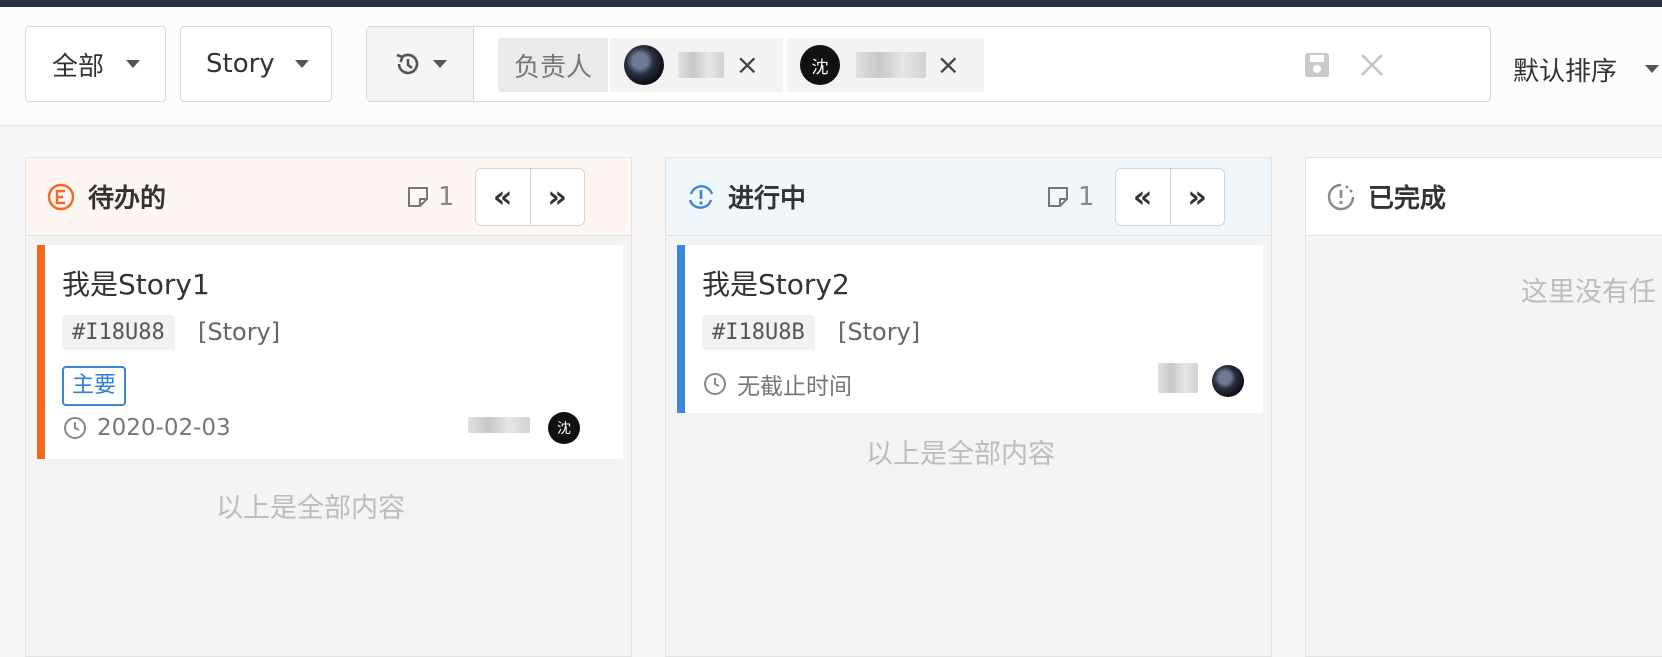 The height and width of the screenshot is (657, 1662). Describe the element at coordinates (78, 66) in the screenshot. I see `scope-dropdown-label: 全部` at that location.